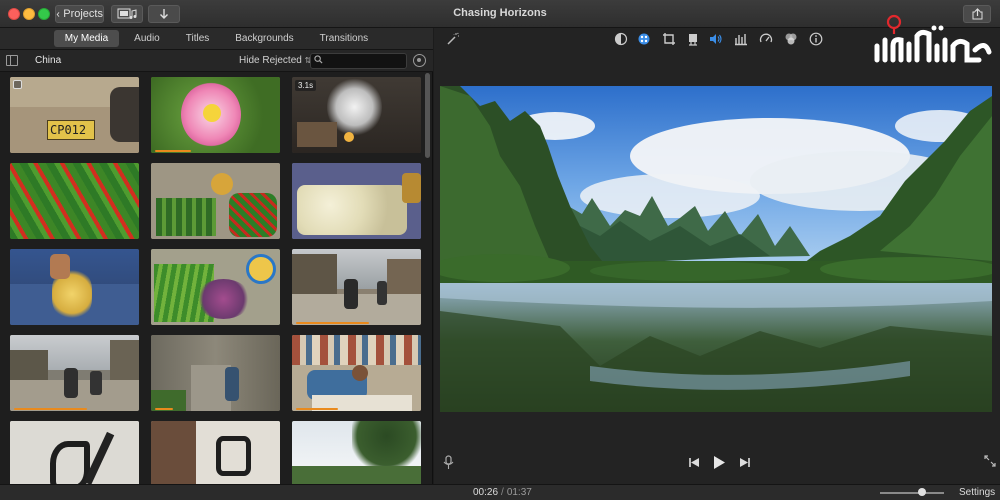  What do you see at coordinates (356, 115) in the screenshot?
I see `clip-thumbnail: 3.1s` at bounding box center [356, 115].